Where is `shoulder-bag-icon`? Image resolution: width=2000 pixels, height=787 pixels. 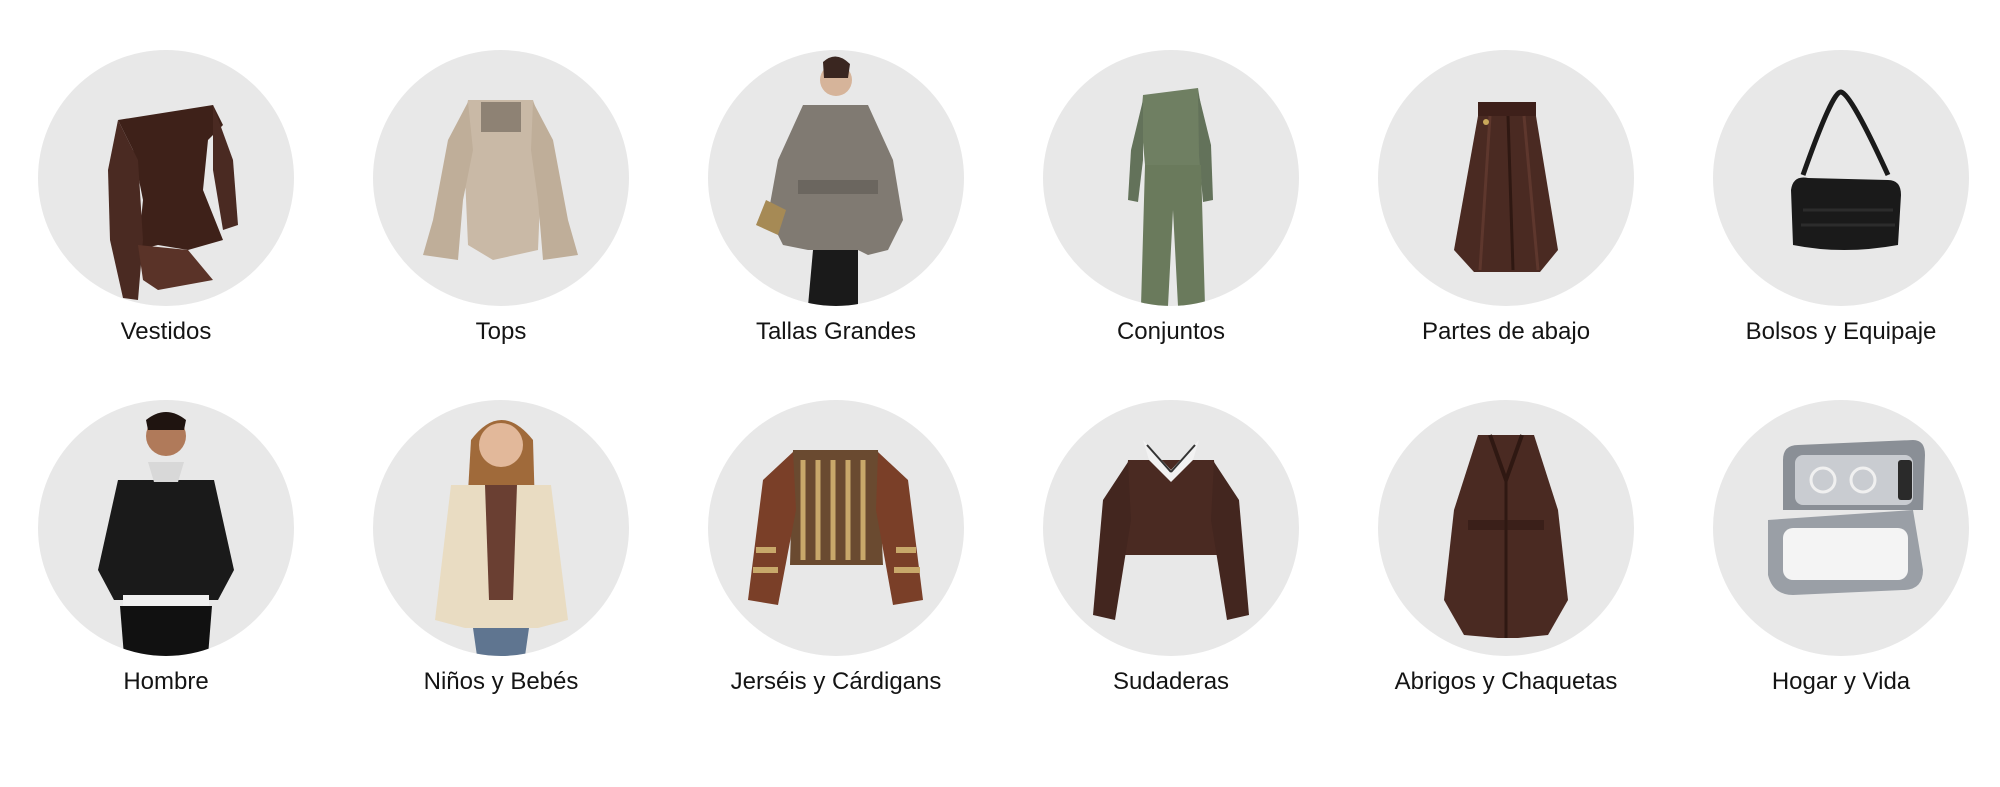
shoulder-bag-icon is located at coordinates (1841, 178).